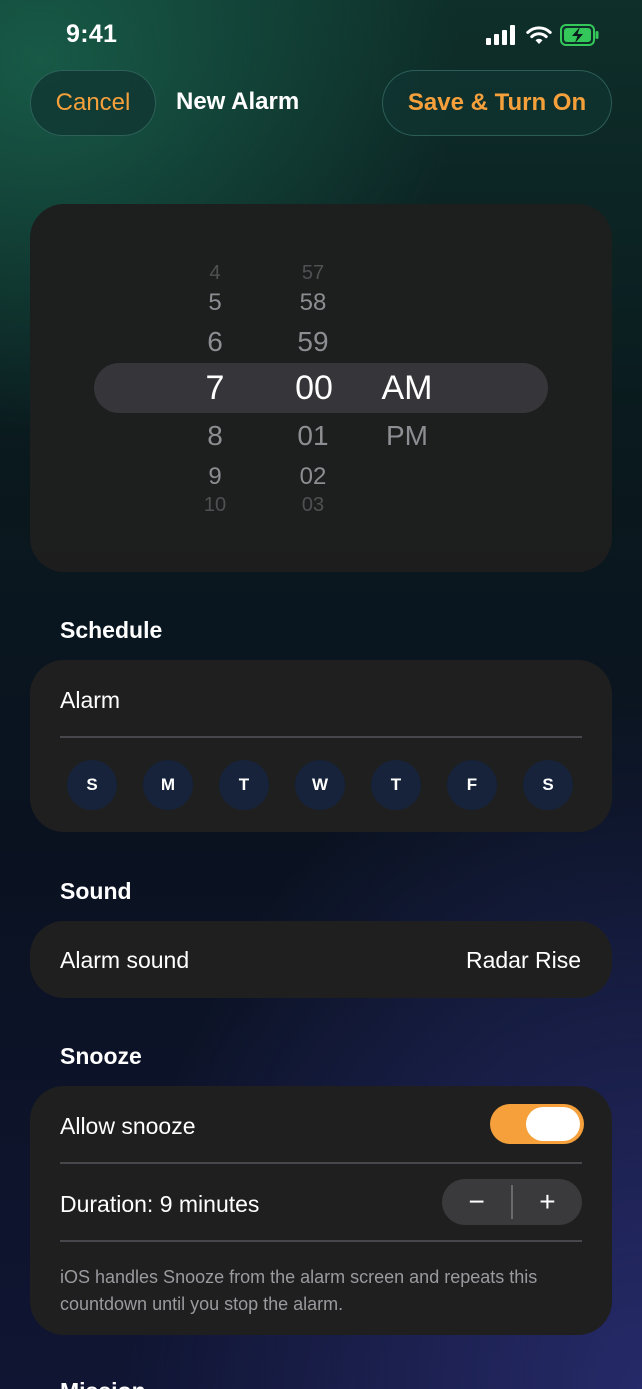 The image size is (642, 1389). I want to click on hour-option: 4, so click(215, 273).